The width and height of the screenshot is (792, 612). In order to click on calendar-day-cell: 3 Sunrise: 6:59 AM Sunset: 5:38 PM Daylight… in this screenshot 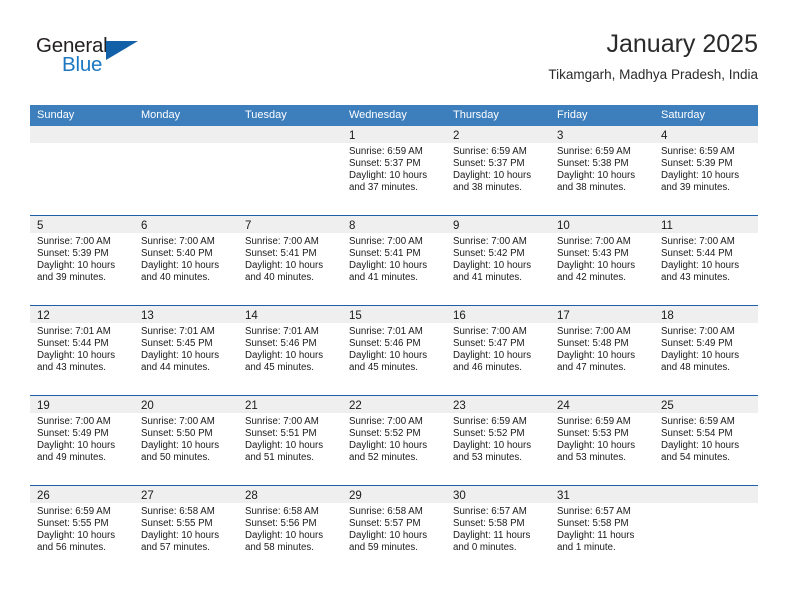, I will do `click(602, 170)`.